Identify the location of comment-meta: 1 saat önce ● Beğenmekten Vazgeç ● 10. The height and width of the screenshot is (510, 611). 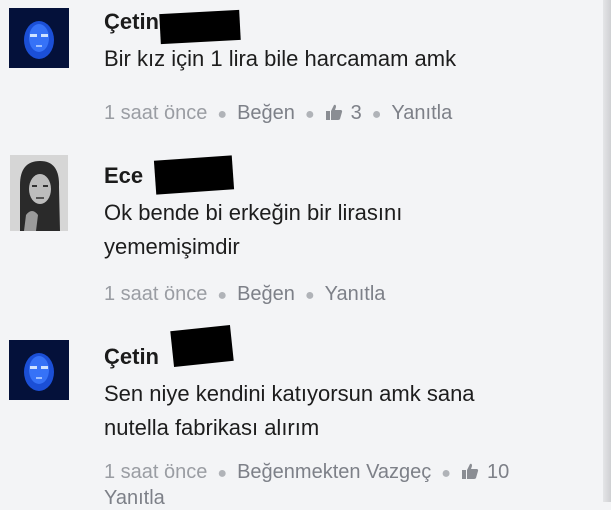
(306, 473).